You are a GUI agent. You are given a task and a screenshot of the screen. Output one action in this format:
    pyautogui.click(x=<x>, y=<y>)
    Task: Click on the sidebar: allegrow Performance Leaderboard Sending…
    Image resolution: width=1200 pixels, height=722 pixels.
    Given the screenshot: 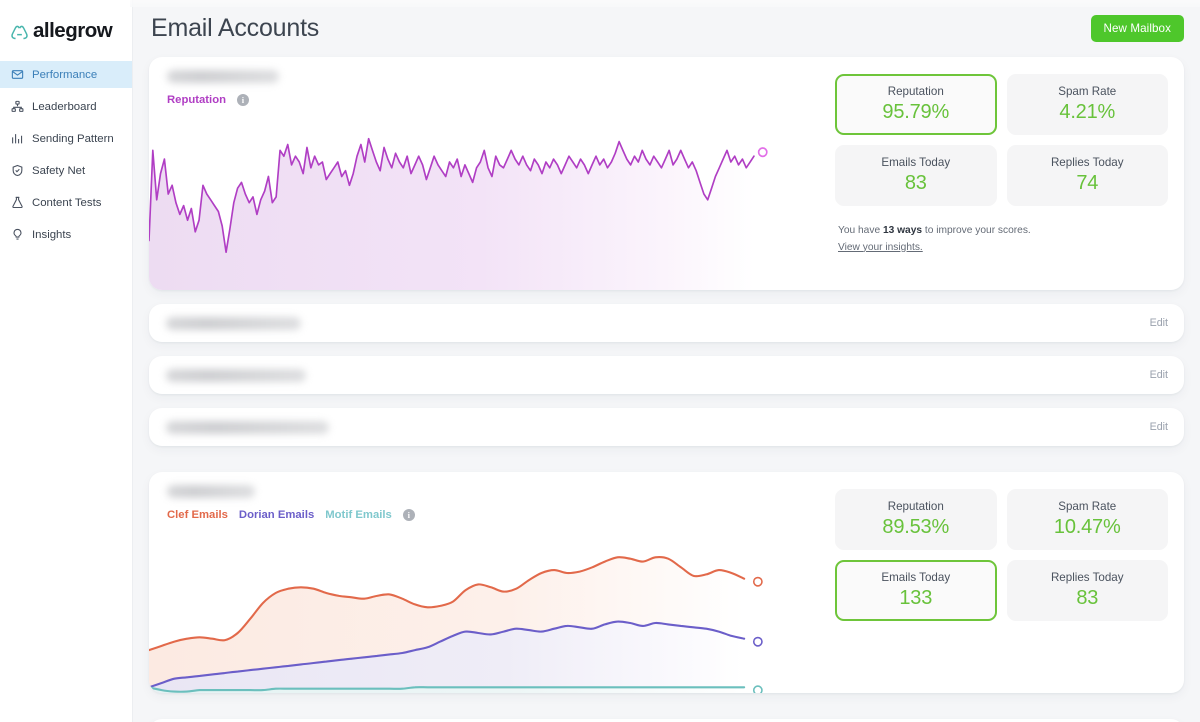 What is the action you would take?
    pyautogui.click(x=66, y=361)
    